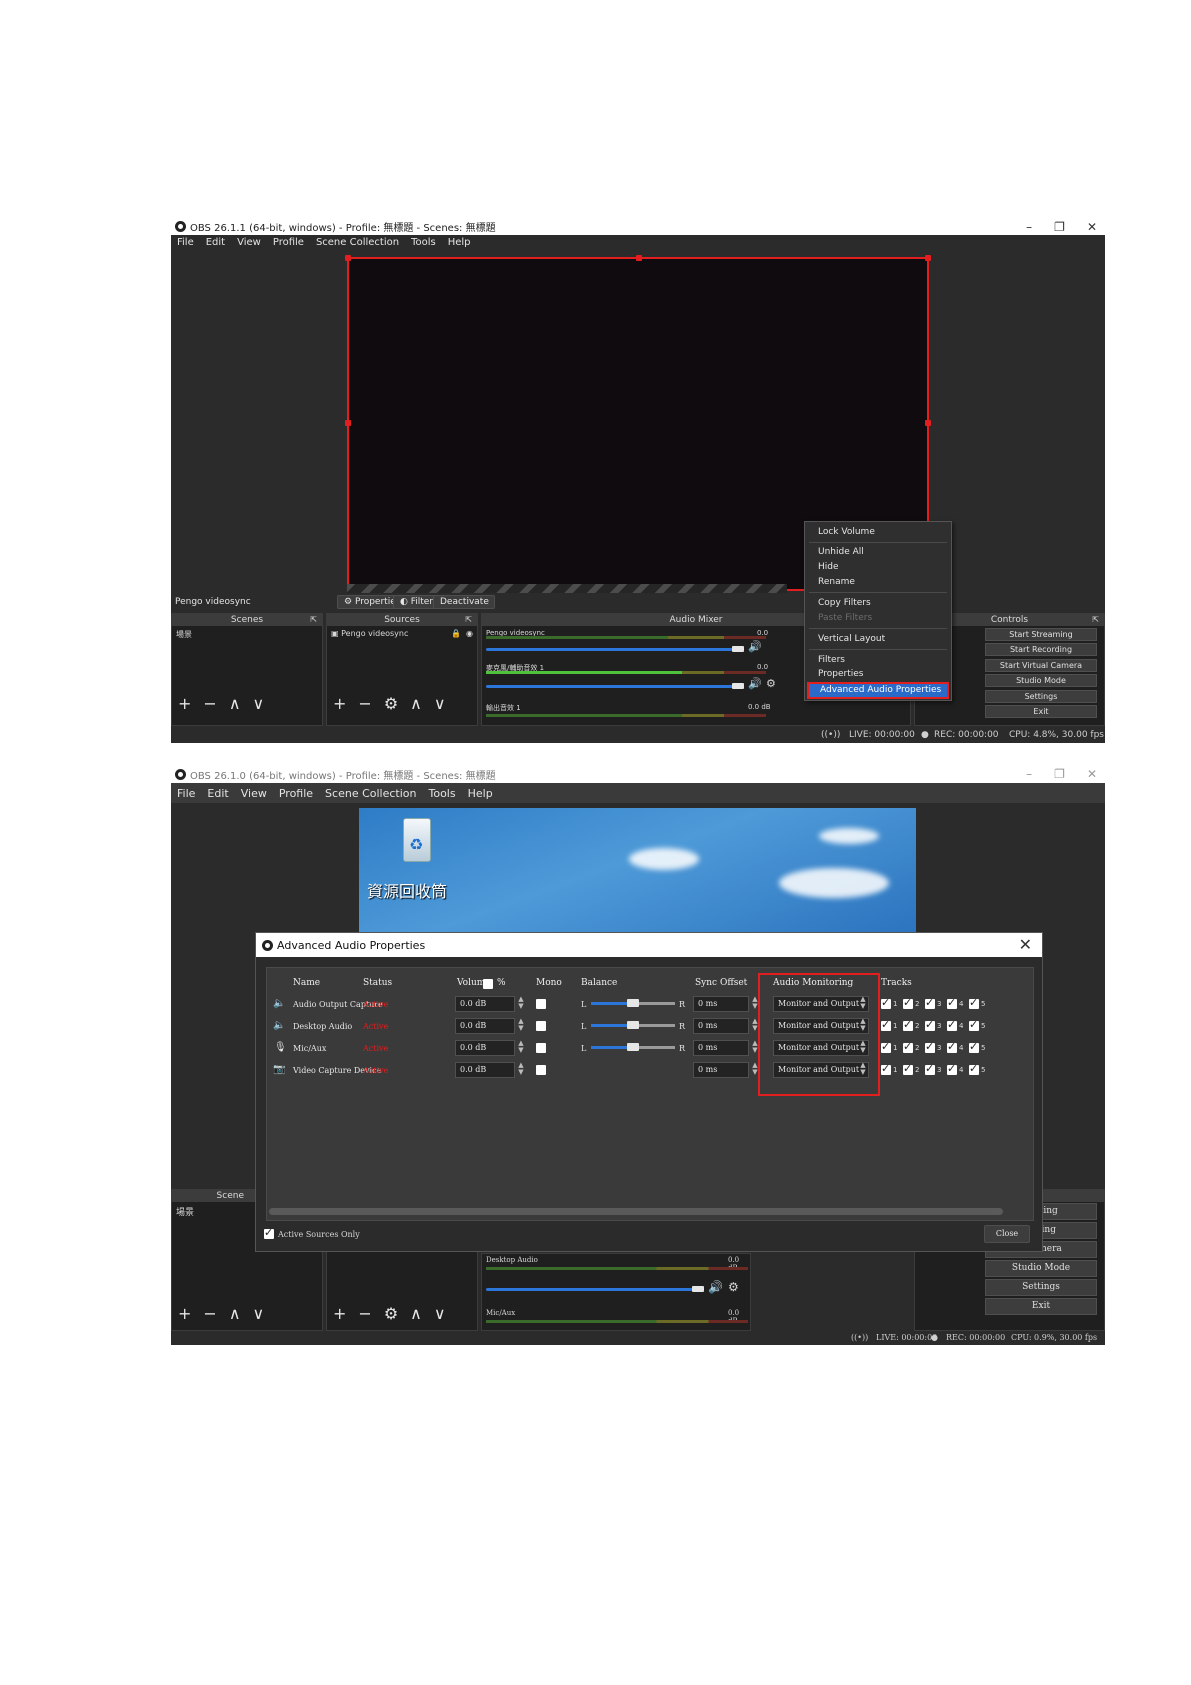  What do you see at coordinates (185, 1211) in the screenshot?
I see `scene-item: 場景` at bounding box center [185, 1211].